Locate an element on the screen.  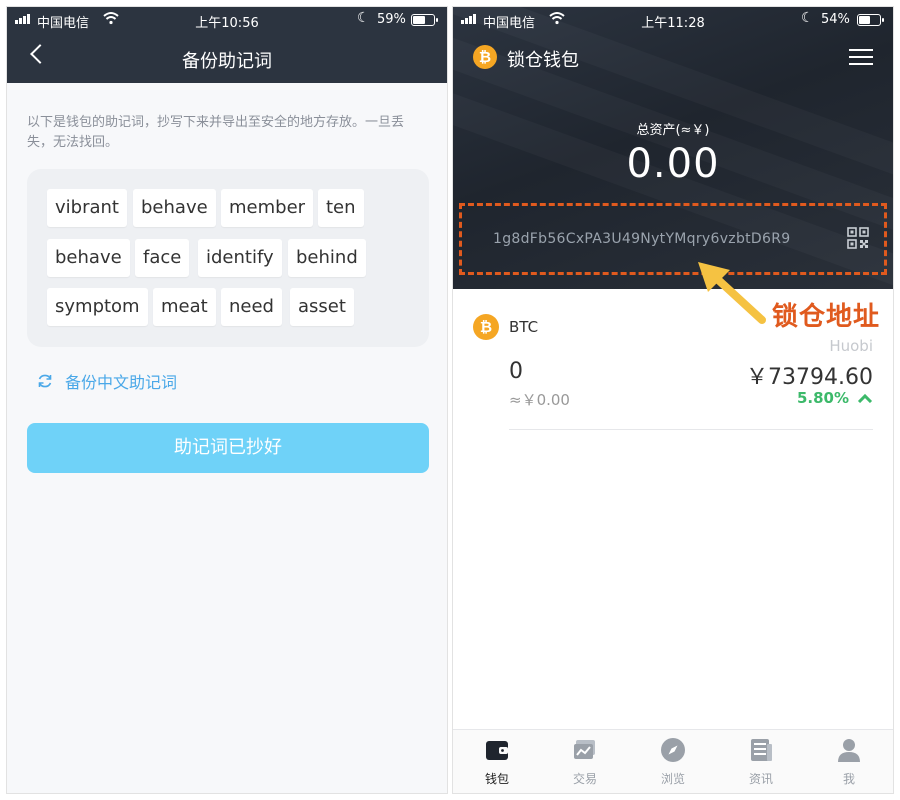
tab-label: 浏览 is located at coordinates (672, 779).